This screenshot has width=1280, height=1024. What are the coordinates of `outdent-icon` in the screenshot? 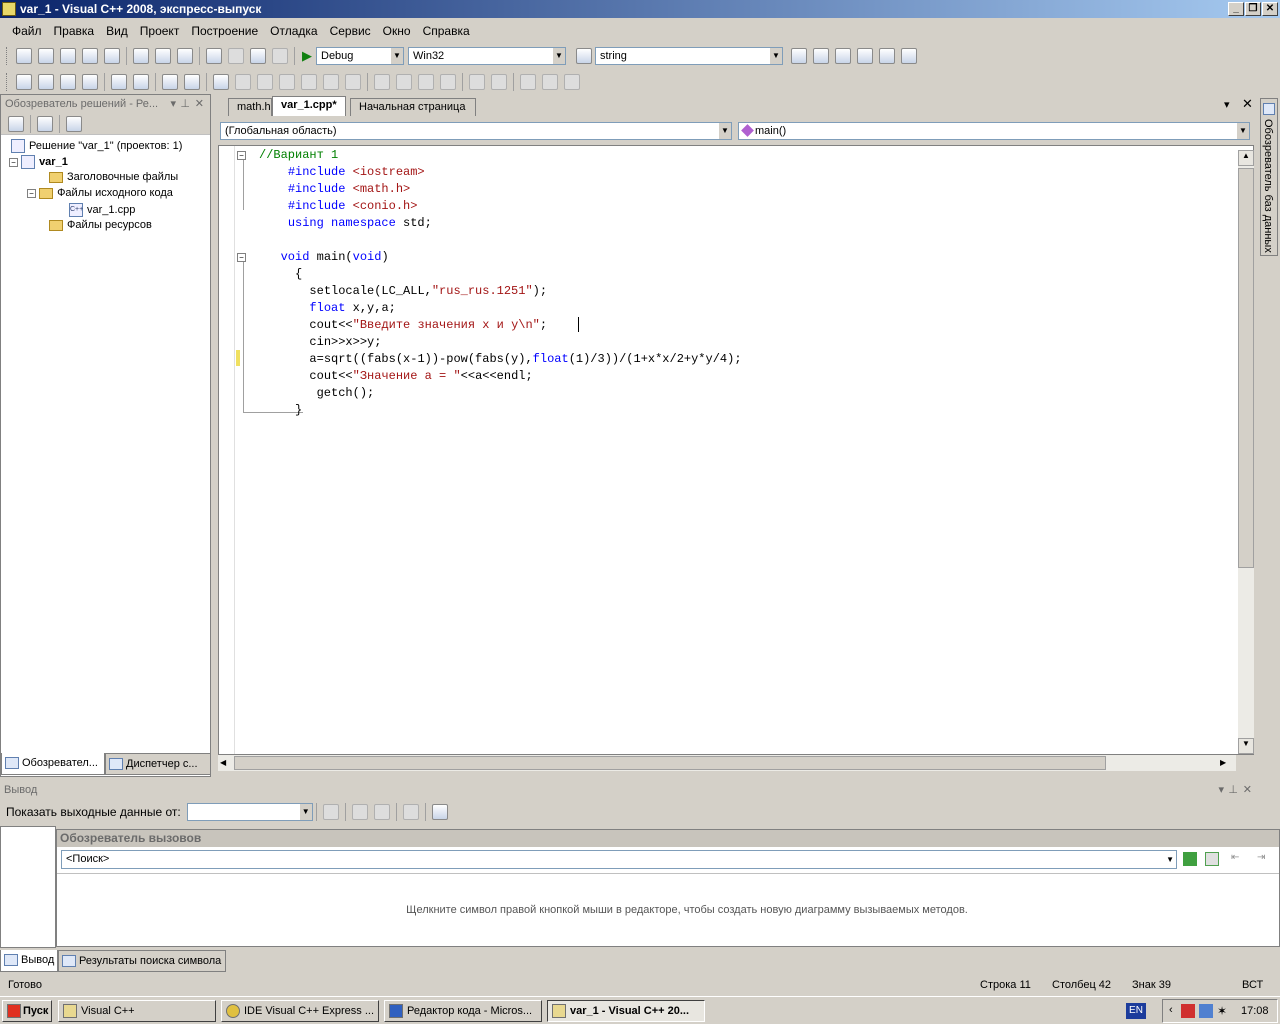 It's located at (119, 81).